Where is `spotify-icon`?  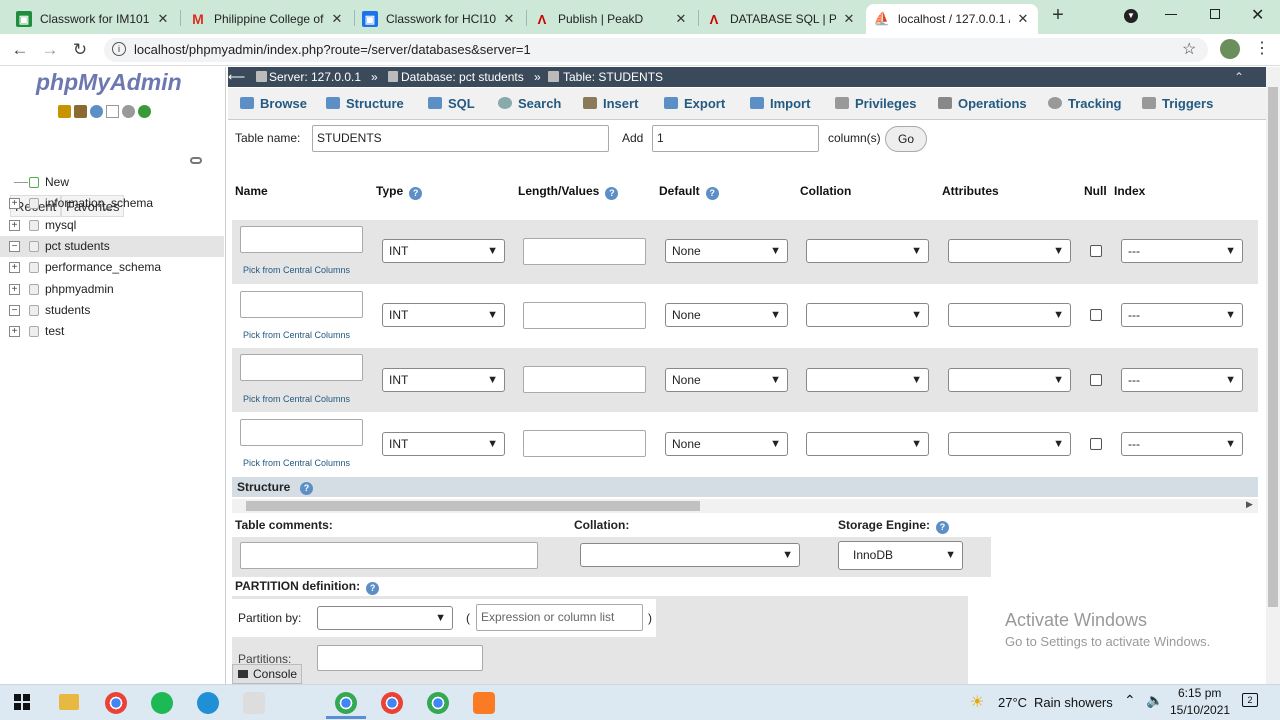 spotify-icon is located at coordinates (162, 703).